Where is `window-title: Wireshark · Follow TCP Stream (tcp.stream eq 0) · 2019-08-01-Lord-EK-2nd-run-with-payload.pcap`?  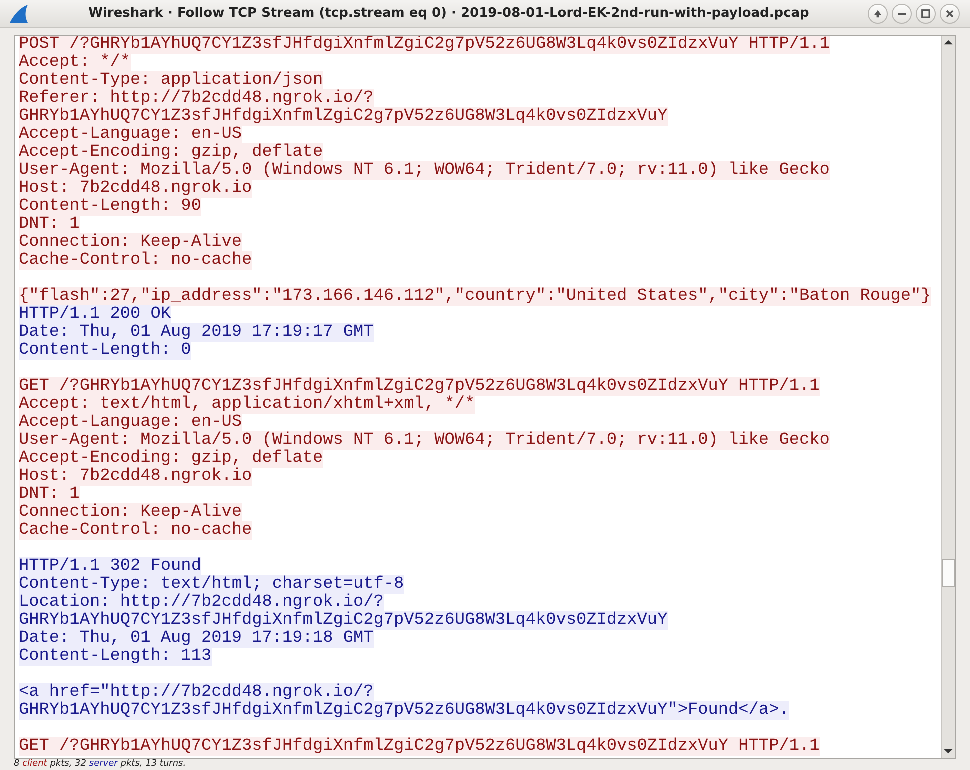 window-title: Wireshark · Follow TCP Stream (tcp.stream eq 0) · 2019-08-01-Lord-EK-2nd-run-with-payload.pcap is located at coordinates (449, 13).